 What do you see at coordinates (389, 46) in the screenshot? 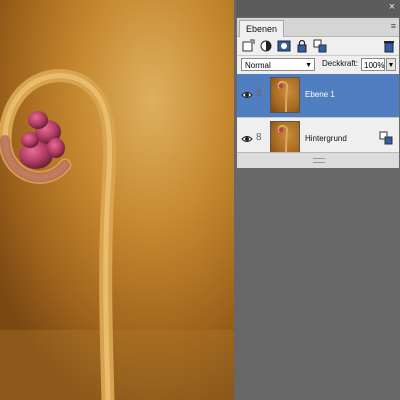
I see `trash-icon` at bounding box center [389, 46].